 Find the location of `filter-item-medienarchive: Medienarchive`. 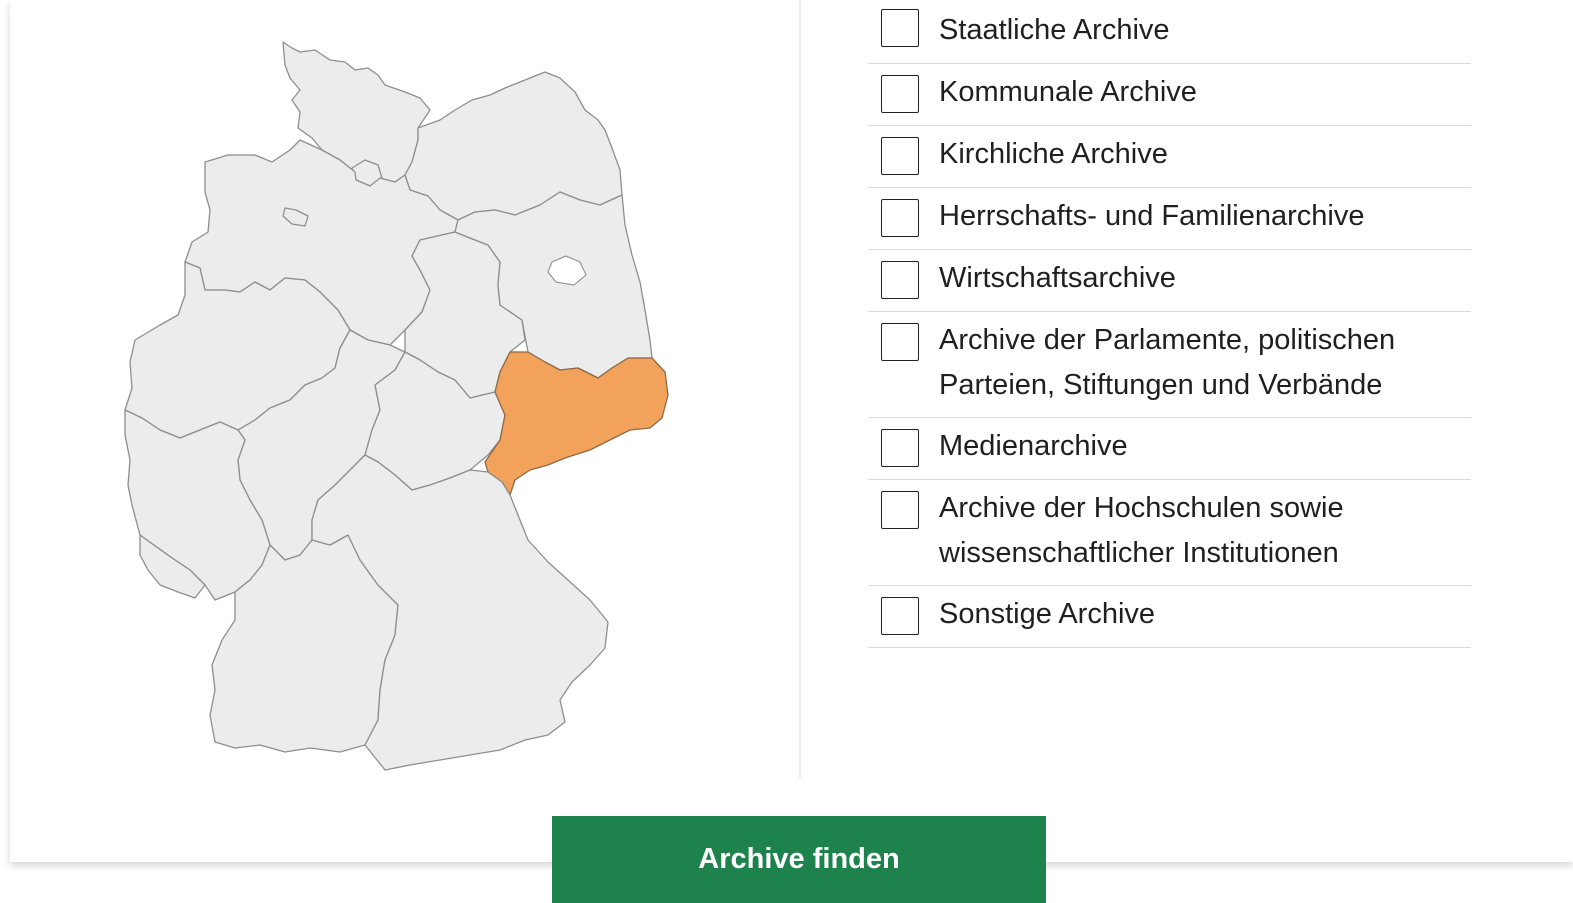

filter-item-medienarchive: Medienarchive is located at coordinates (1169, 449).